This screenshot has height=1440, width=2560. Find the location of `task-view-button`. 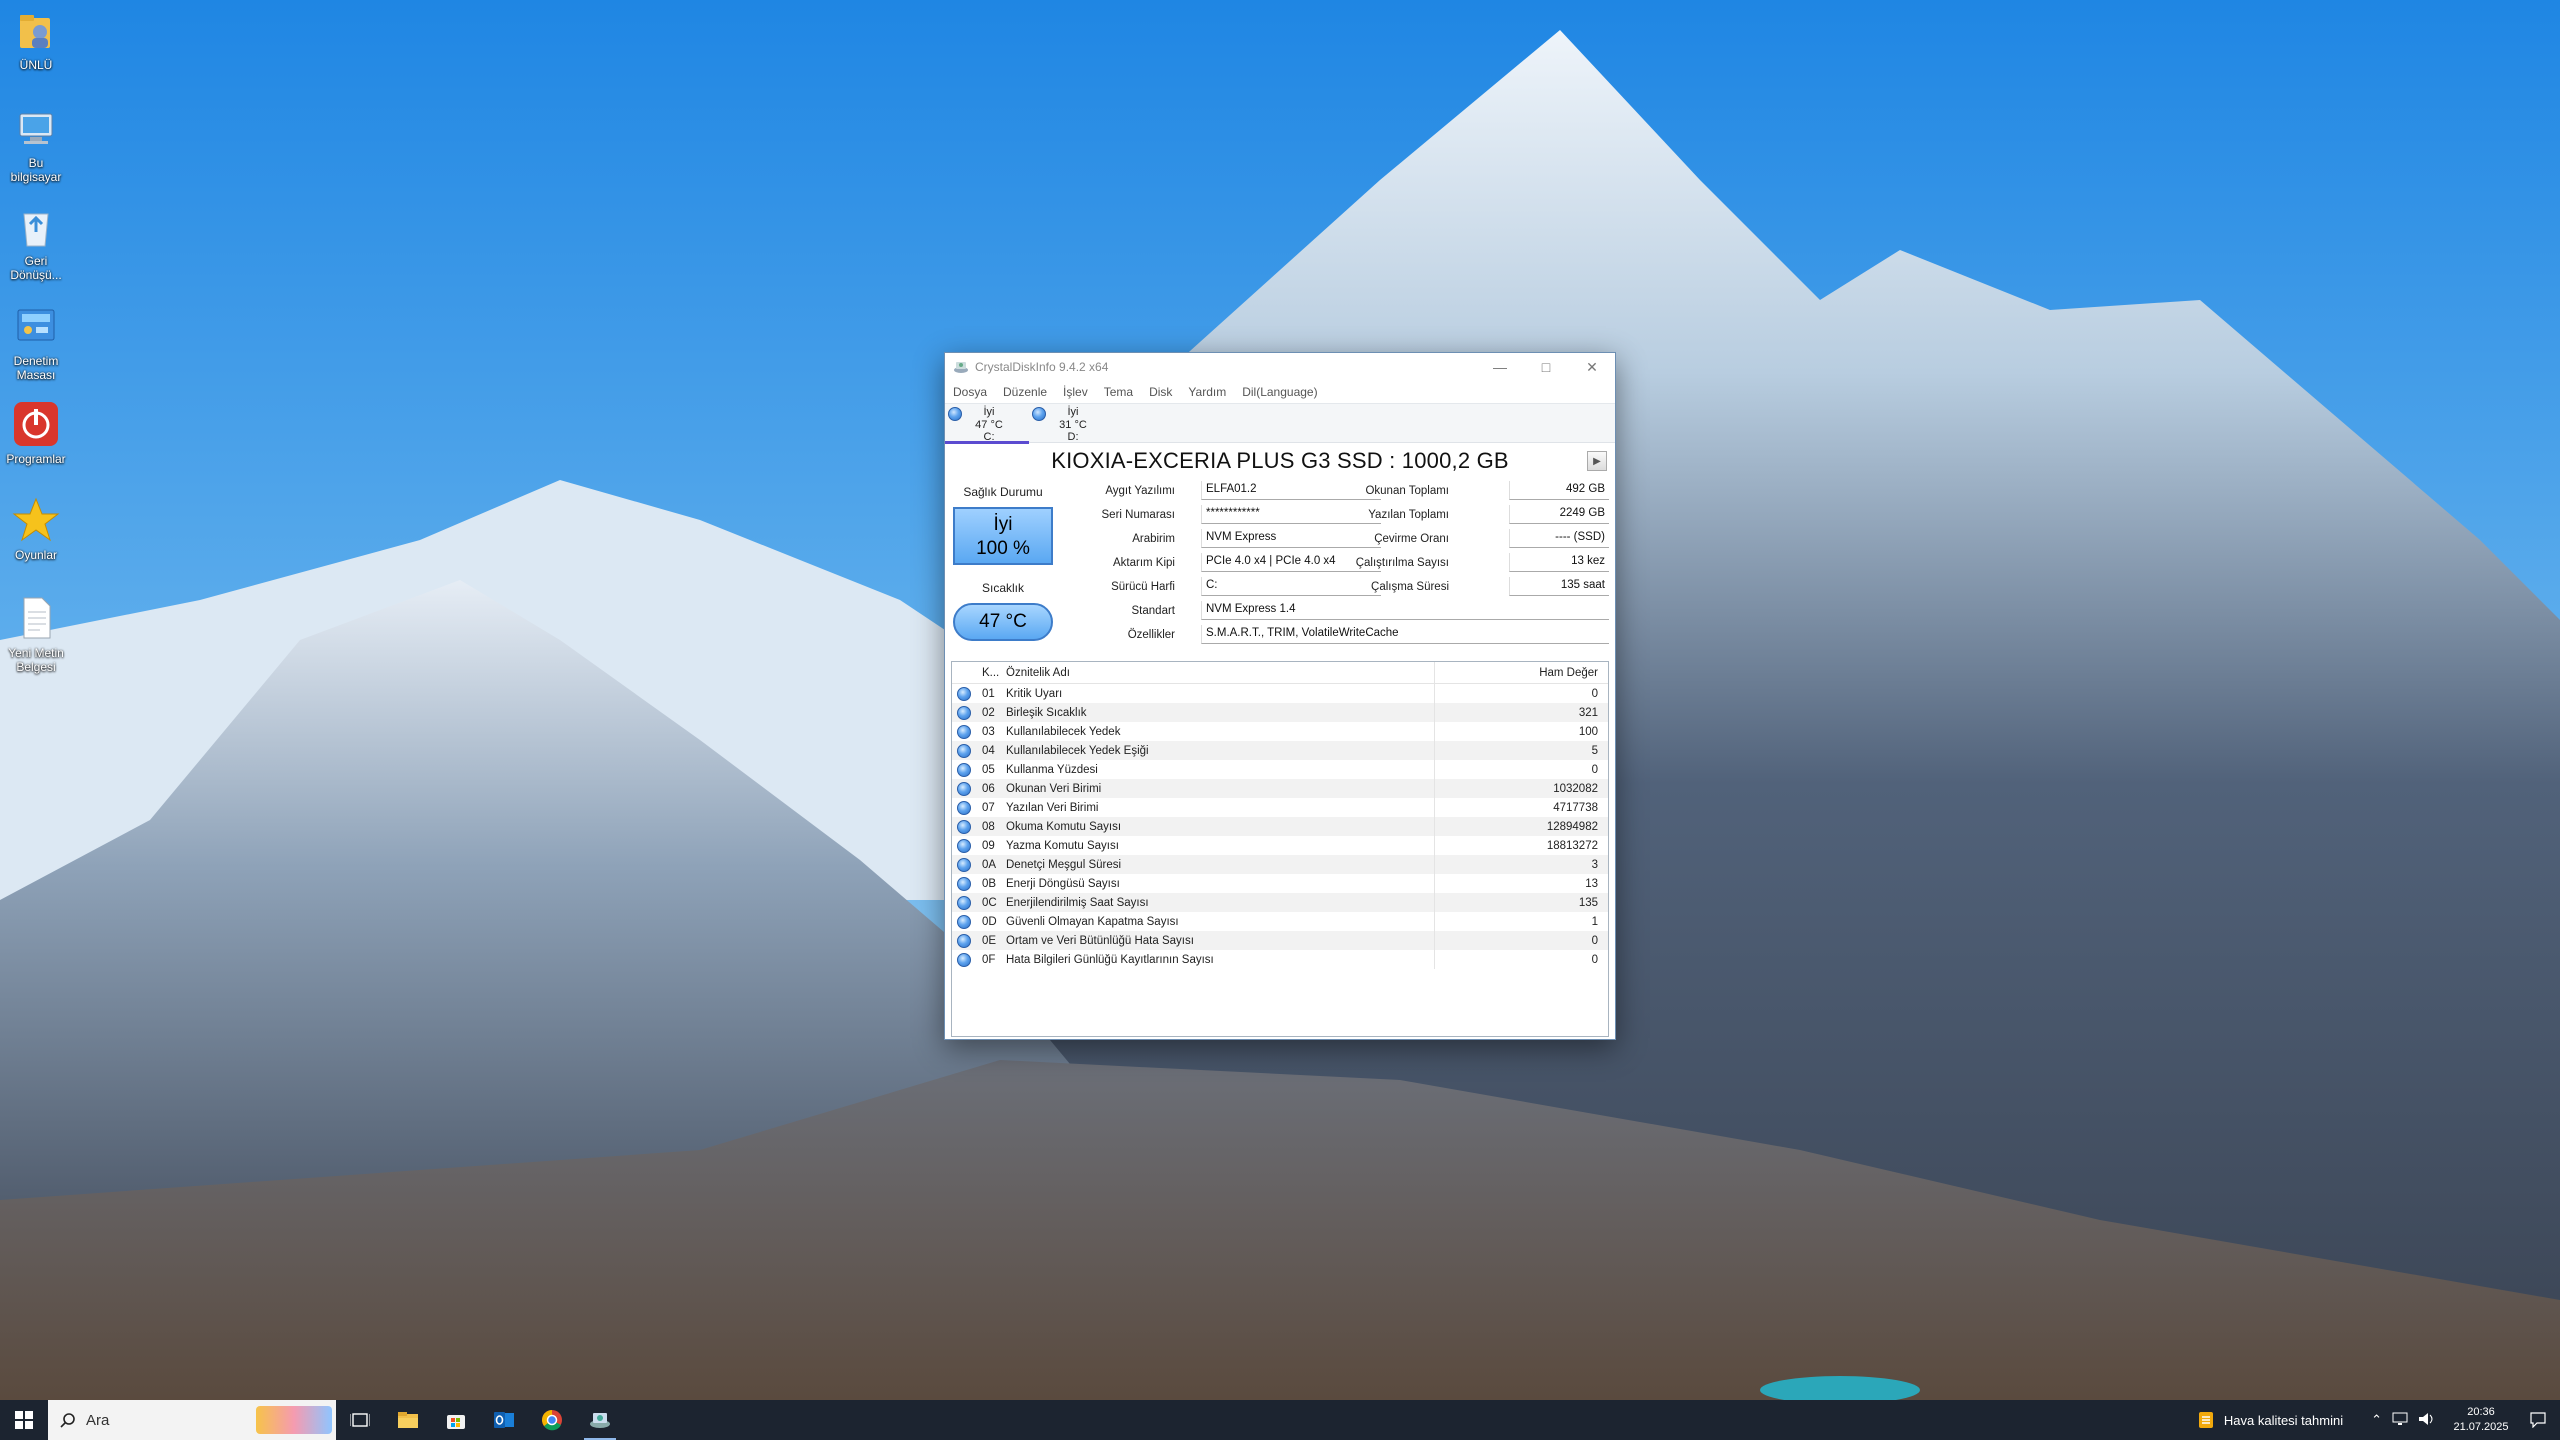

task-view-button is located at coordinates (360, 1420).